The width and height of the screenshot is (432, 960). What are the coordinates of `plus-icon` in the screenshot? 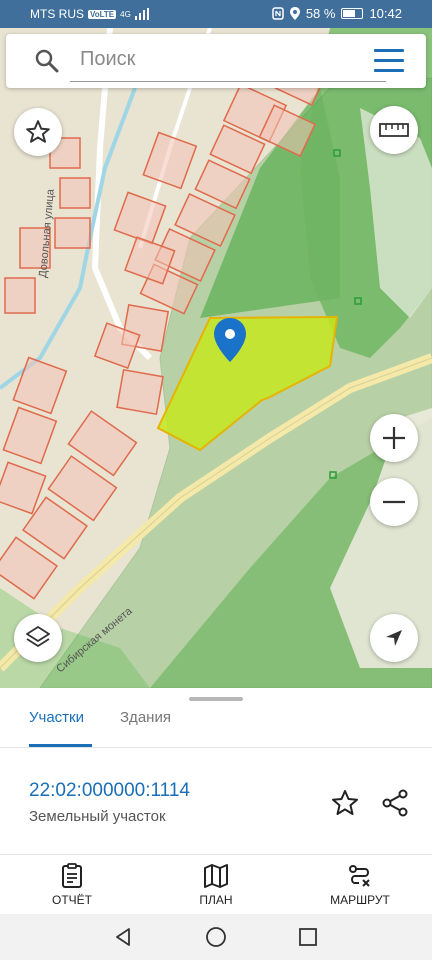 It's located at (394, 438).